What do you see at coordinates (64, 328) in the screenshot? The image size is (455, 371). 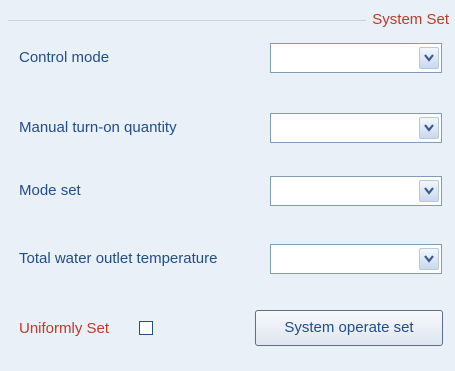 I see `uniformly-set-label: Uniformly Set` at bounding box center [64, 328].